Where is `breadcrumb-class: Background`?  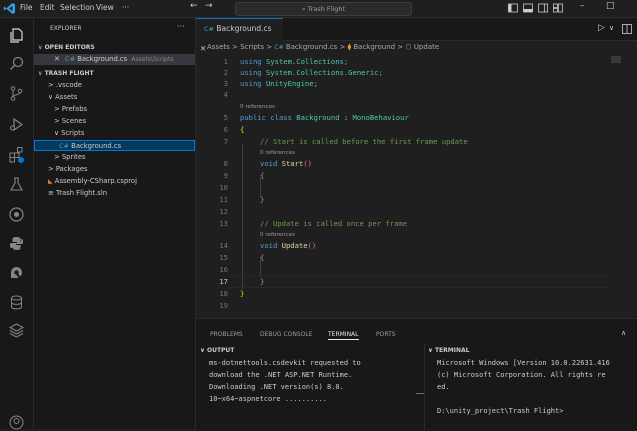
breadcrumb-class: Background is located at coordinates (374, 47).